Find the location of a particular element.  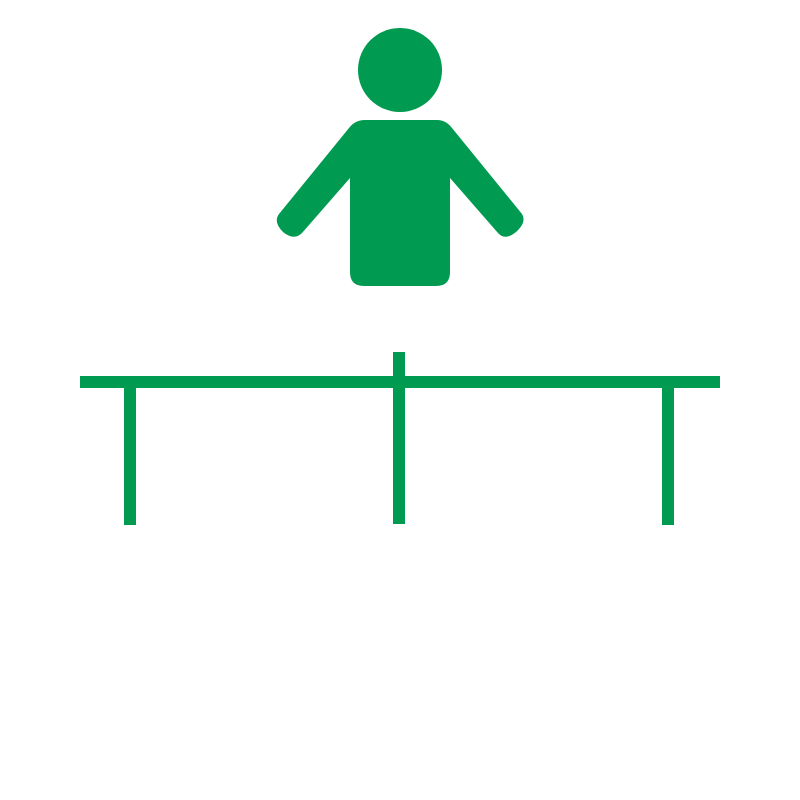

table-right-leg is located at coordinates (668, 455).